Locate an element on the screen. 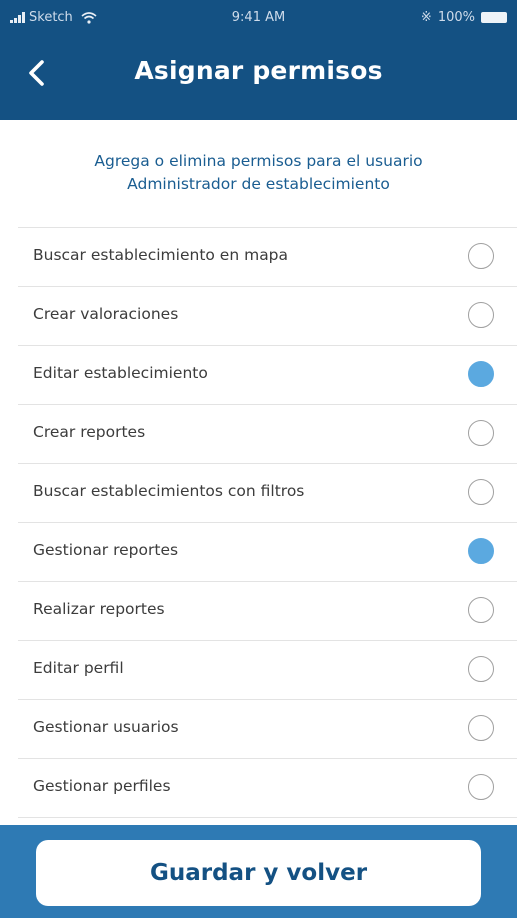 This screenshot has height=918, width=517. permission-label: Gestionar perfiles is located at coordinates (102, 786).